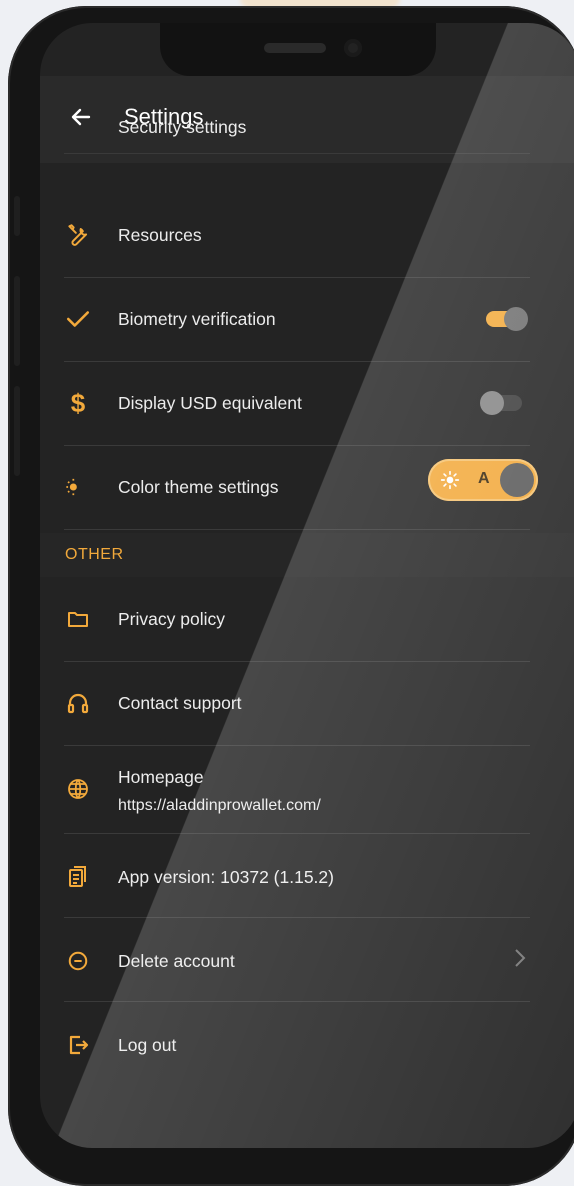 The height and width of the screenshot is (1186, 574). What do you see at coordinates (450, 480) in the screenshot?
I see `sun-icon` at bounding box center [450, 480].